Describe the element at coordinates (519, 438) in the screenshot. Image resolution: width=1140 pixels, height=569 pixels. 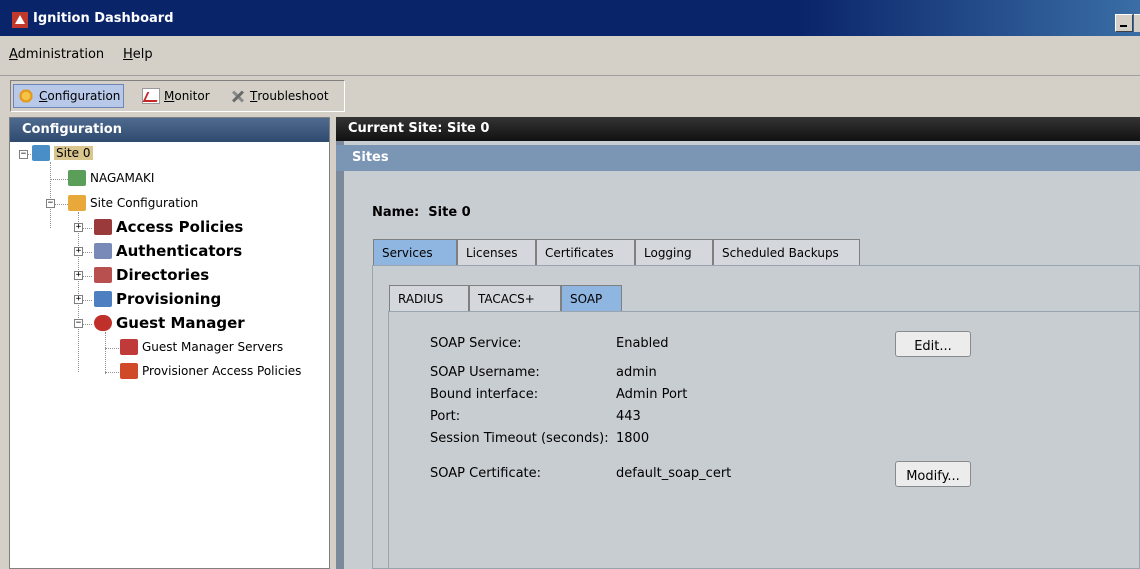
I see `session-timeout-label: Session Timeout (seconds):` at that location.